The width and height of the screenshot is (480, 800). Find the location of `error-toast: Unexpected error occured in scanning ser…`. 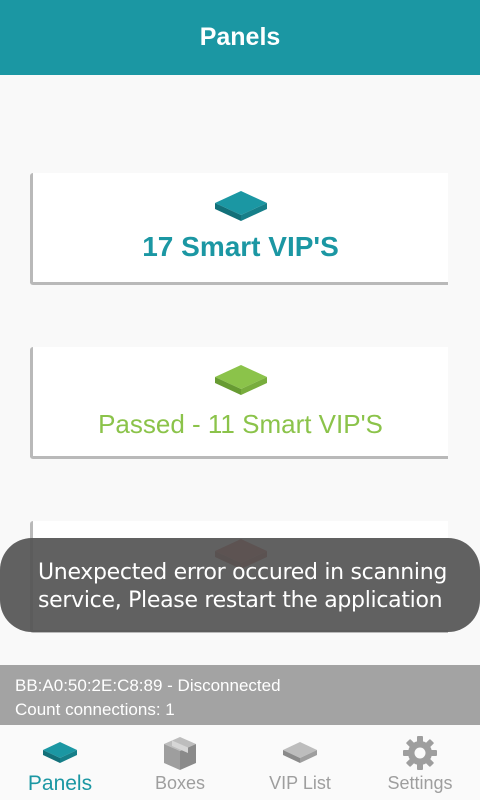

error-toast: Unexpected error occured in scanning ser… is located at coordinates (240, 585).